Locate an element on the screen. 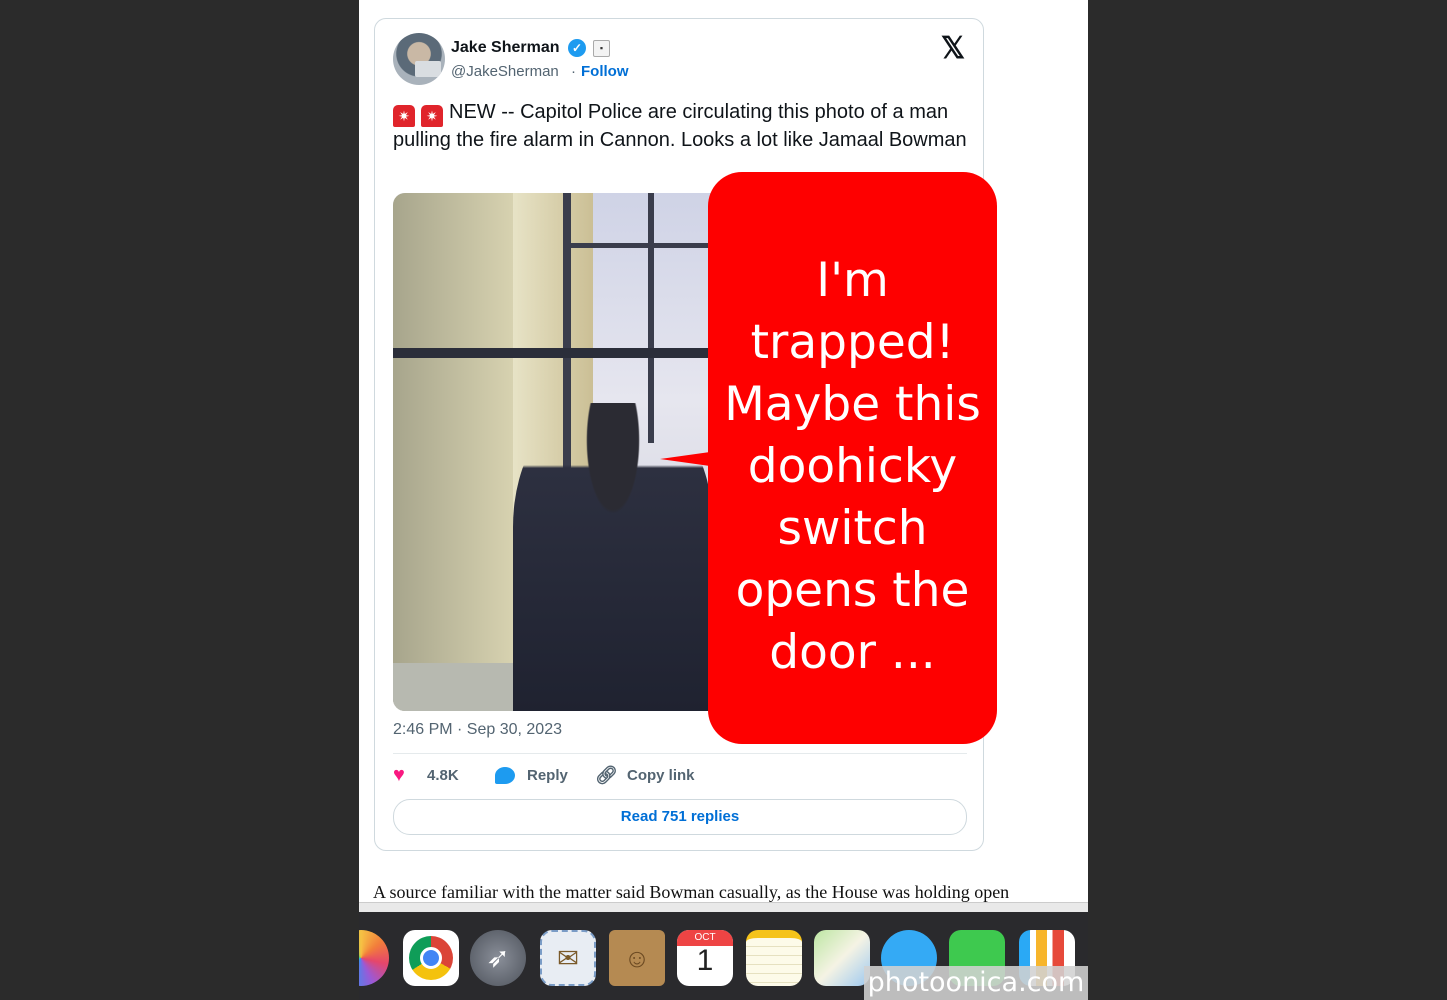 This screenshot has height=1000, width=1447. callout-tail is located at coordinates (685, 459).